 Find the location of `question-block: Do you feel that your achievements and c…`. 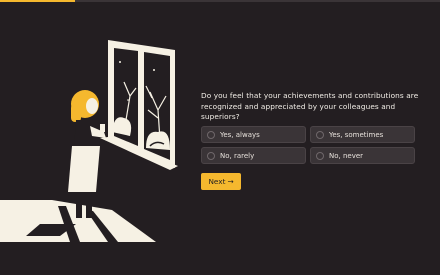

question-block: Do you feel that your achievements and c… is located at coordinates (313, 107).